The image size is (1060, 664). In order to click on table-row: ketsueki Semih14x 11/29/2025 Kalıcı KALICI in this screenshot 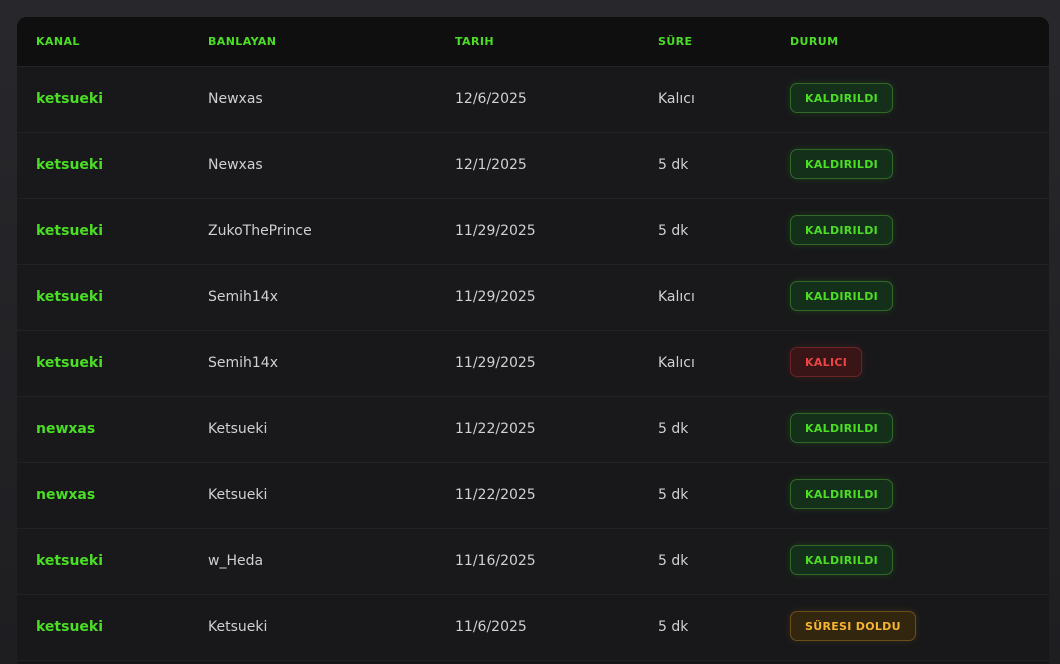, I will do `click(533, 364)`.